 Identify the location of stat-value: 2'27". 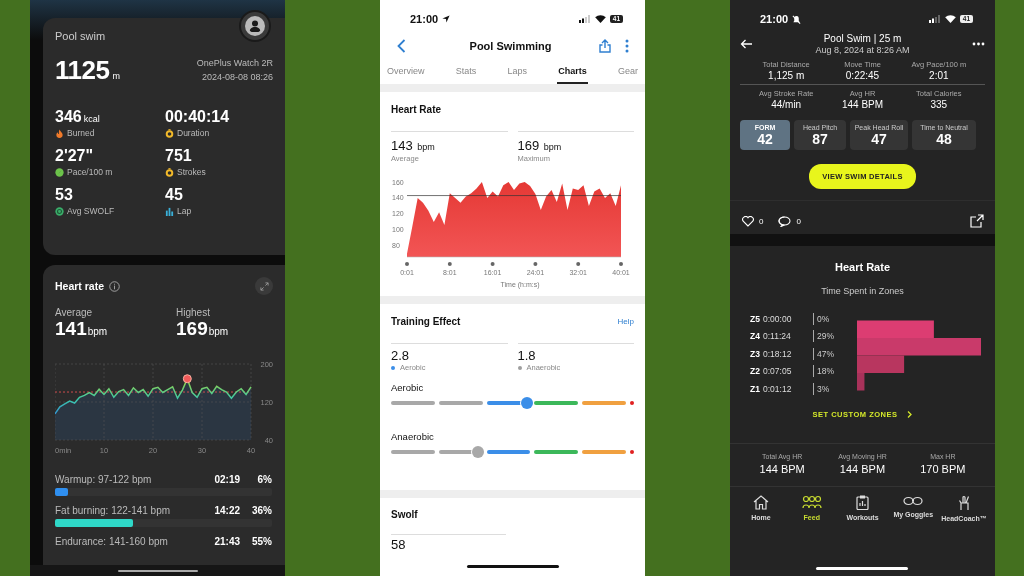
(74, 155).